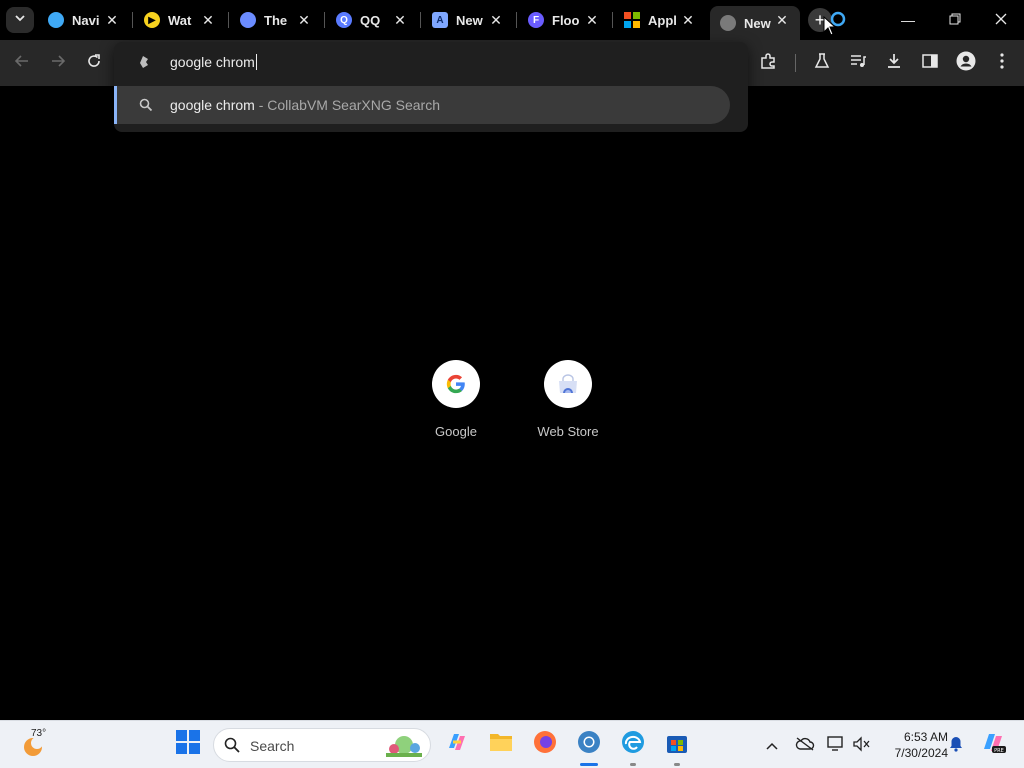  I want to click on taskbar-store, so click(677, 744).